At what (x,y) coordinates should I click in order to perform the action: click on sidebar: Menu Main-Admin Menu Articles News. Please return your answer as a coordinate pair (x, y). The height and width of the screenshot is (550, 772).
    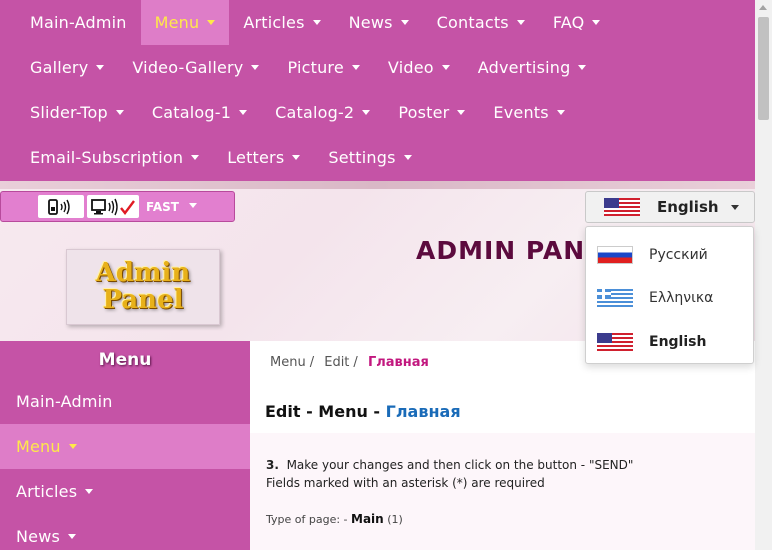
    Looking at the image, I should click on (125, 445).